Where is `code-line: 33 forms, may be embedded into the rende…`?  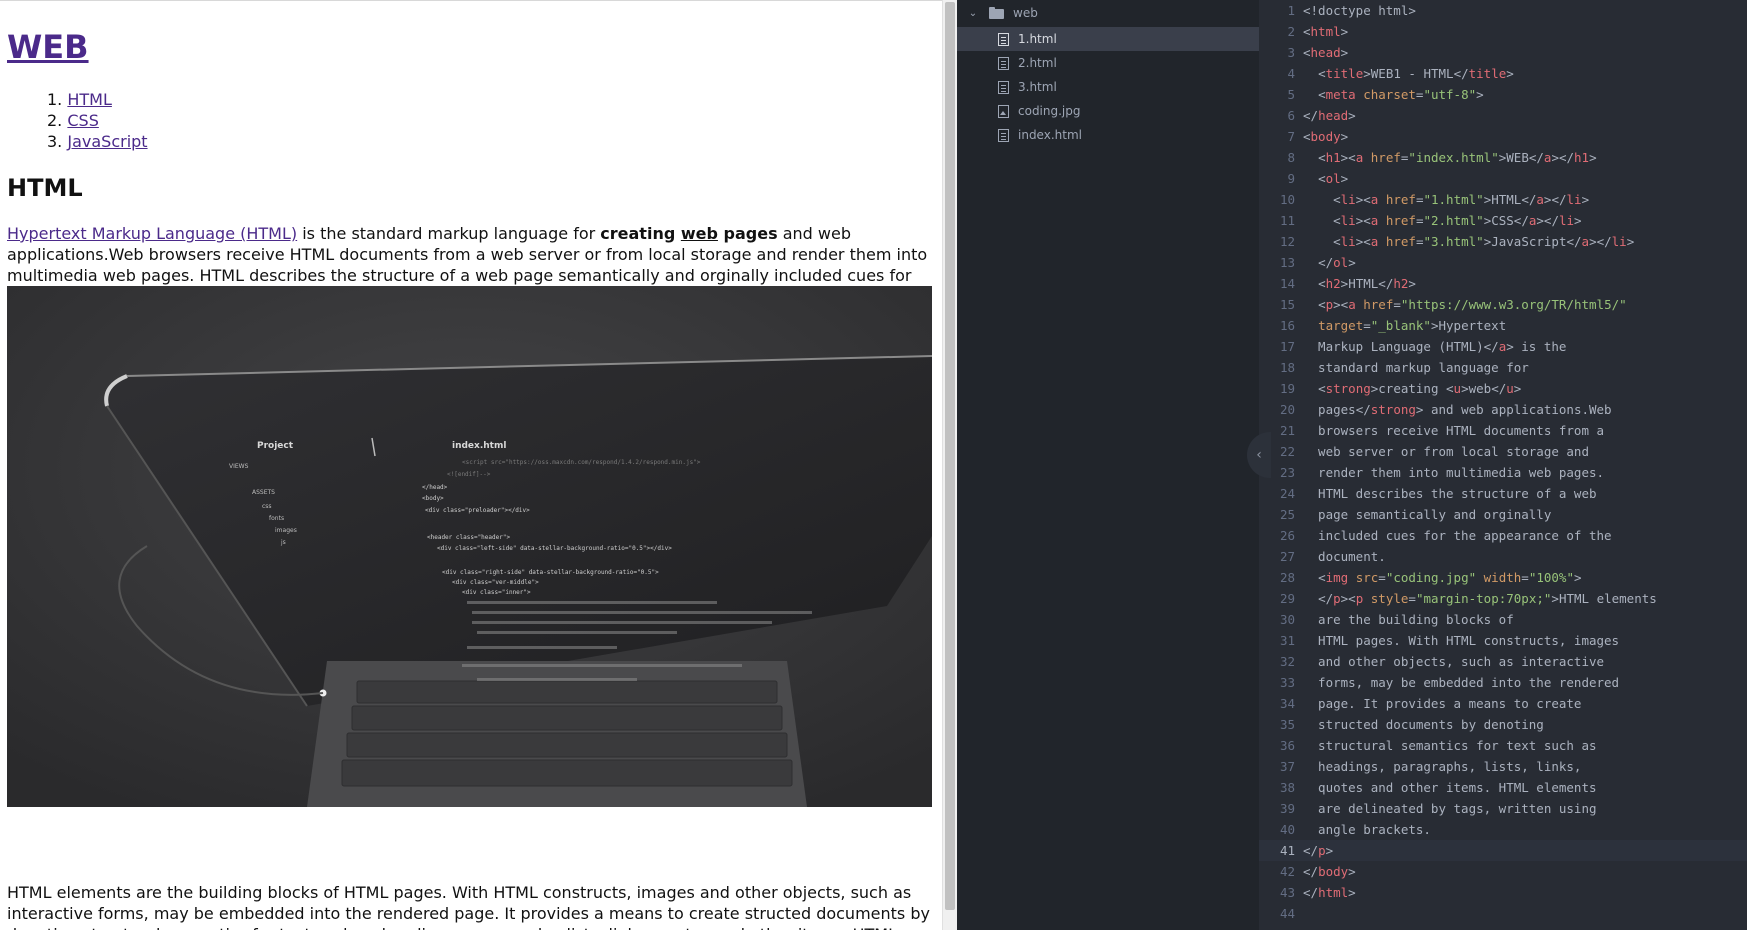 code-line: 33 forms, may be embedded into the rende… is located at coordinates (1503, 682).